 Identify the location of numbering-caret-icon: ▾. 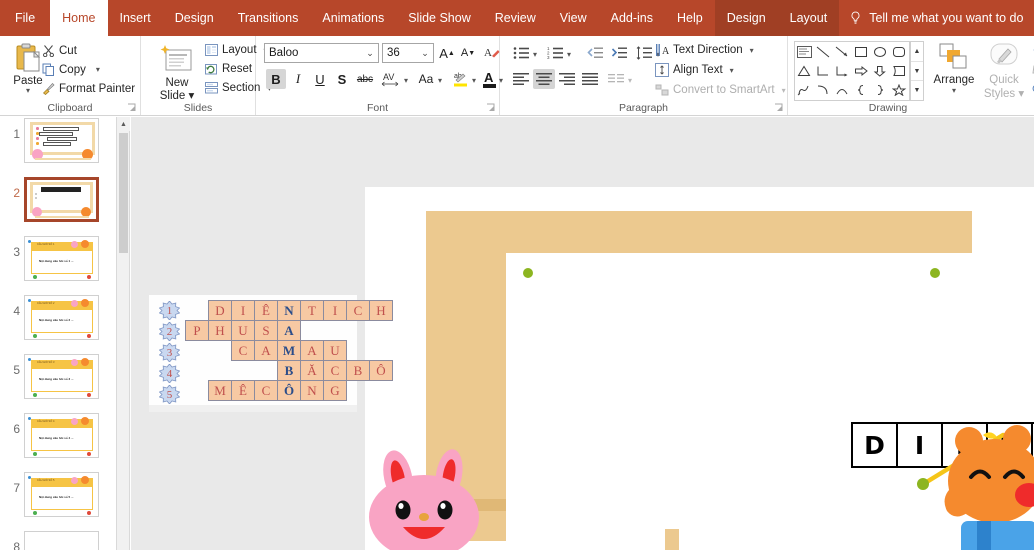
(569, 54).